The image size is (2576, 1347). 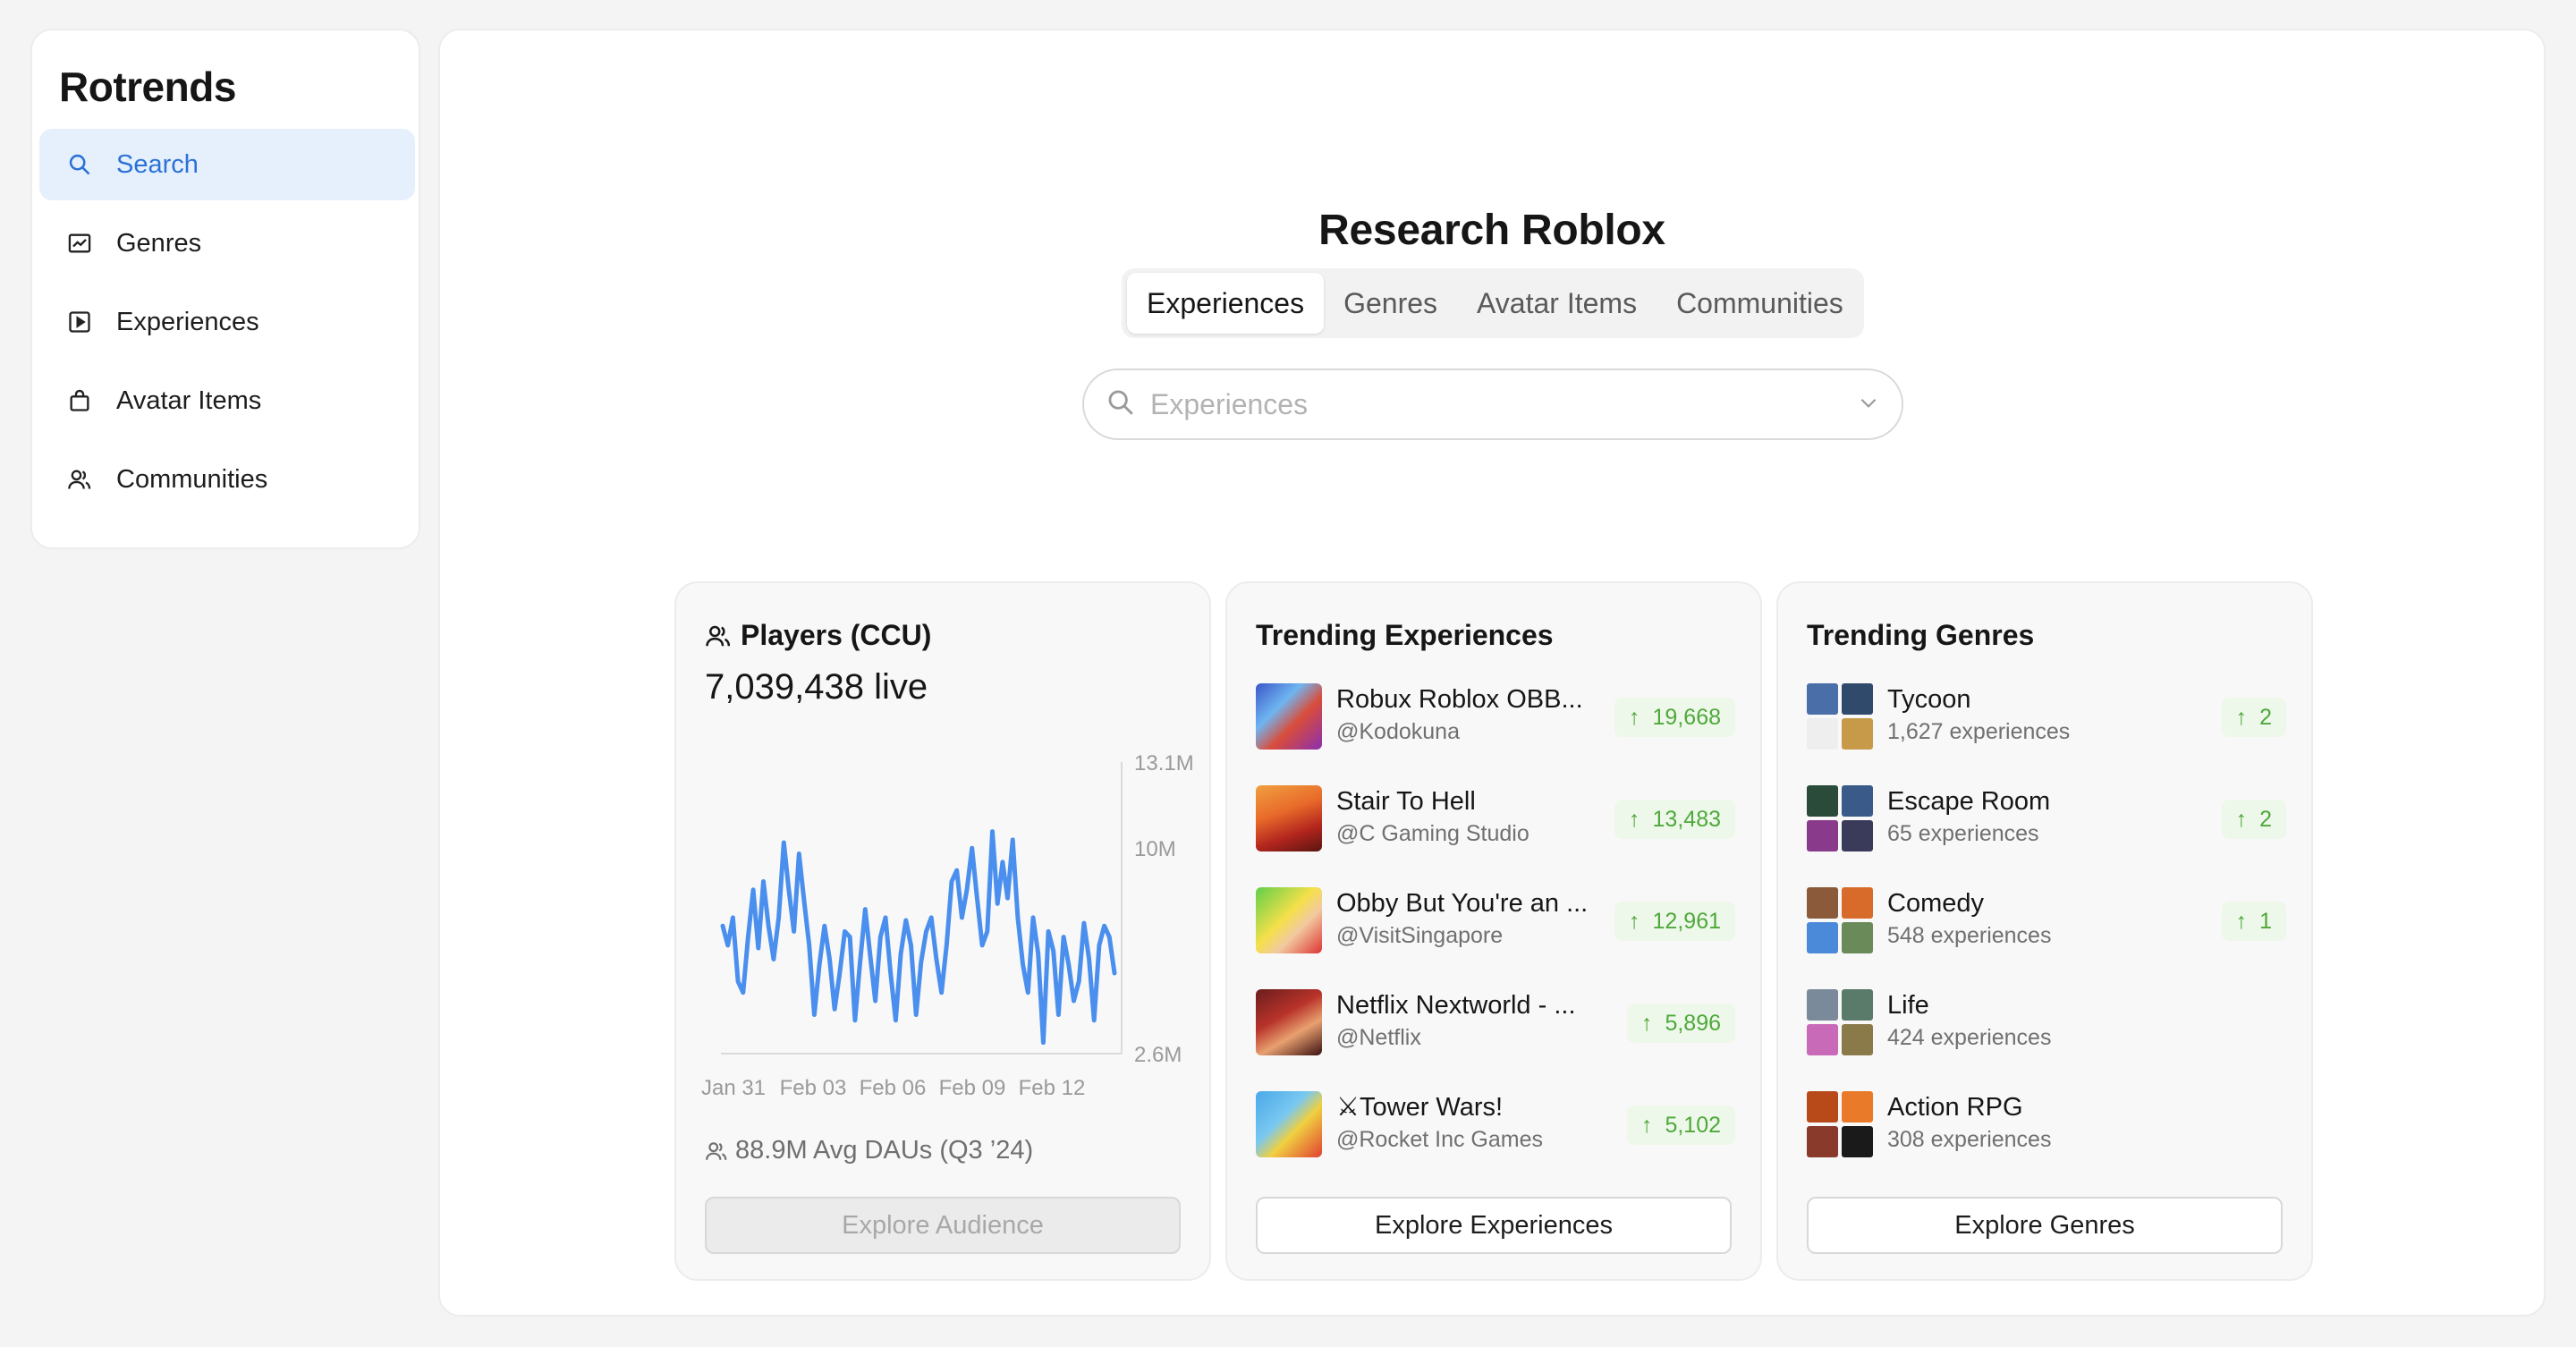 I want to click on list-item: Robux Roblox OBB... @Kodokuna ↑ 19,668, so click(x=1495, y=734).